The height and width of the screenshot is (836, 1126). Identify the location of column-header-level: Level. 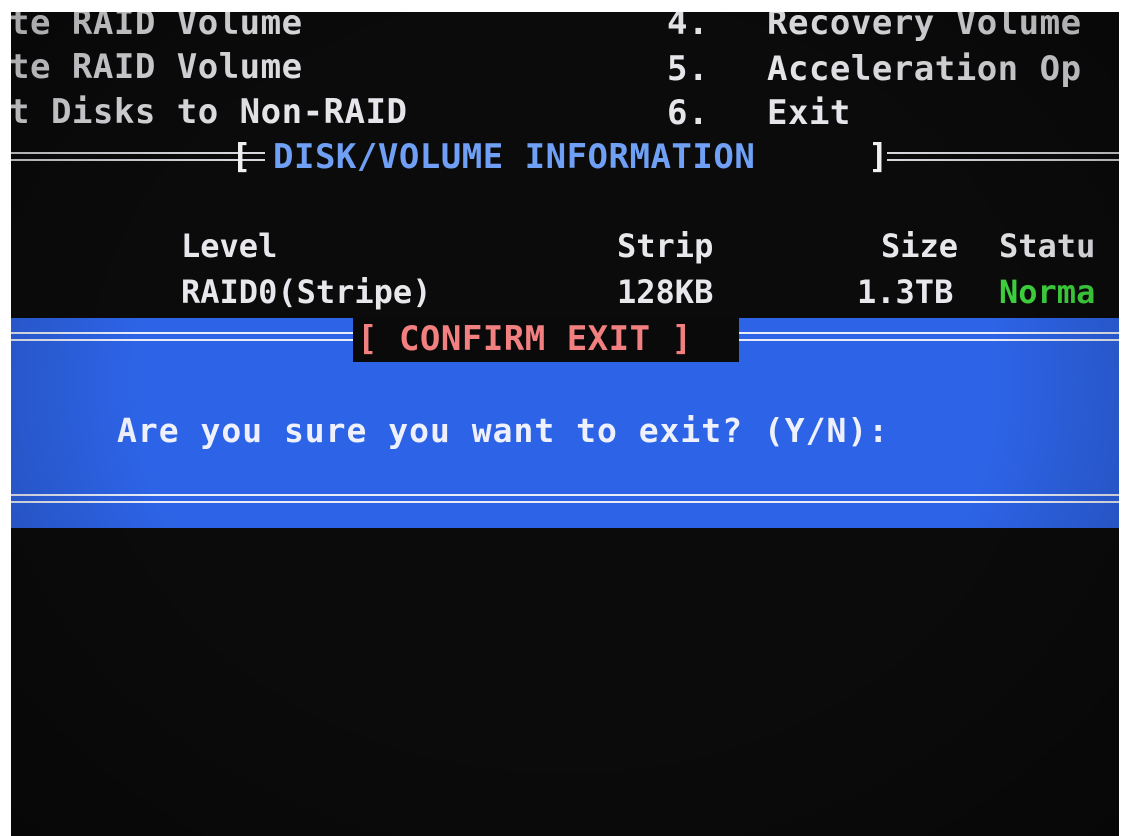
(229, 246).